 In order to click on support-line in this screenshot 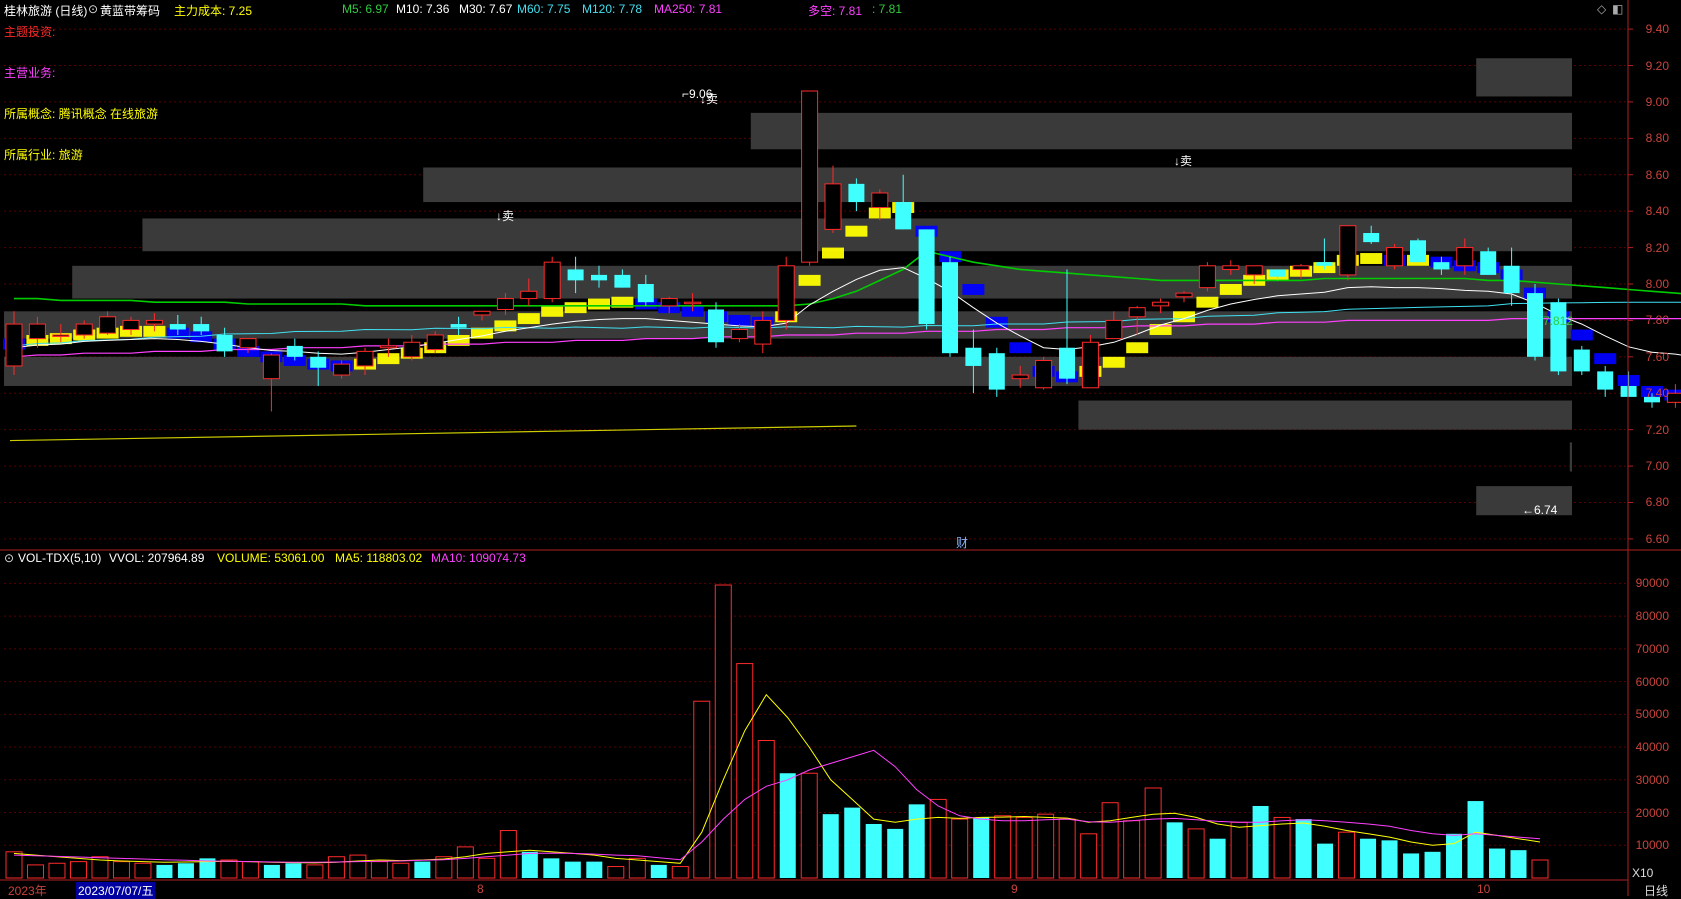, I will do `click(433, 433)`.